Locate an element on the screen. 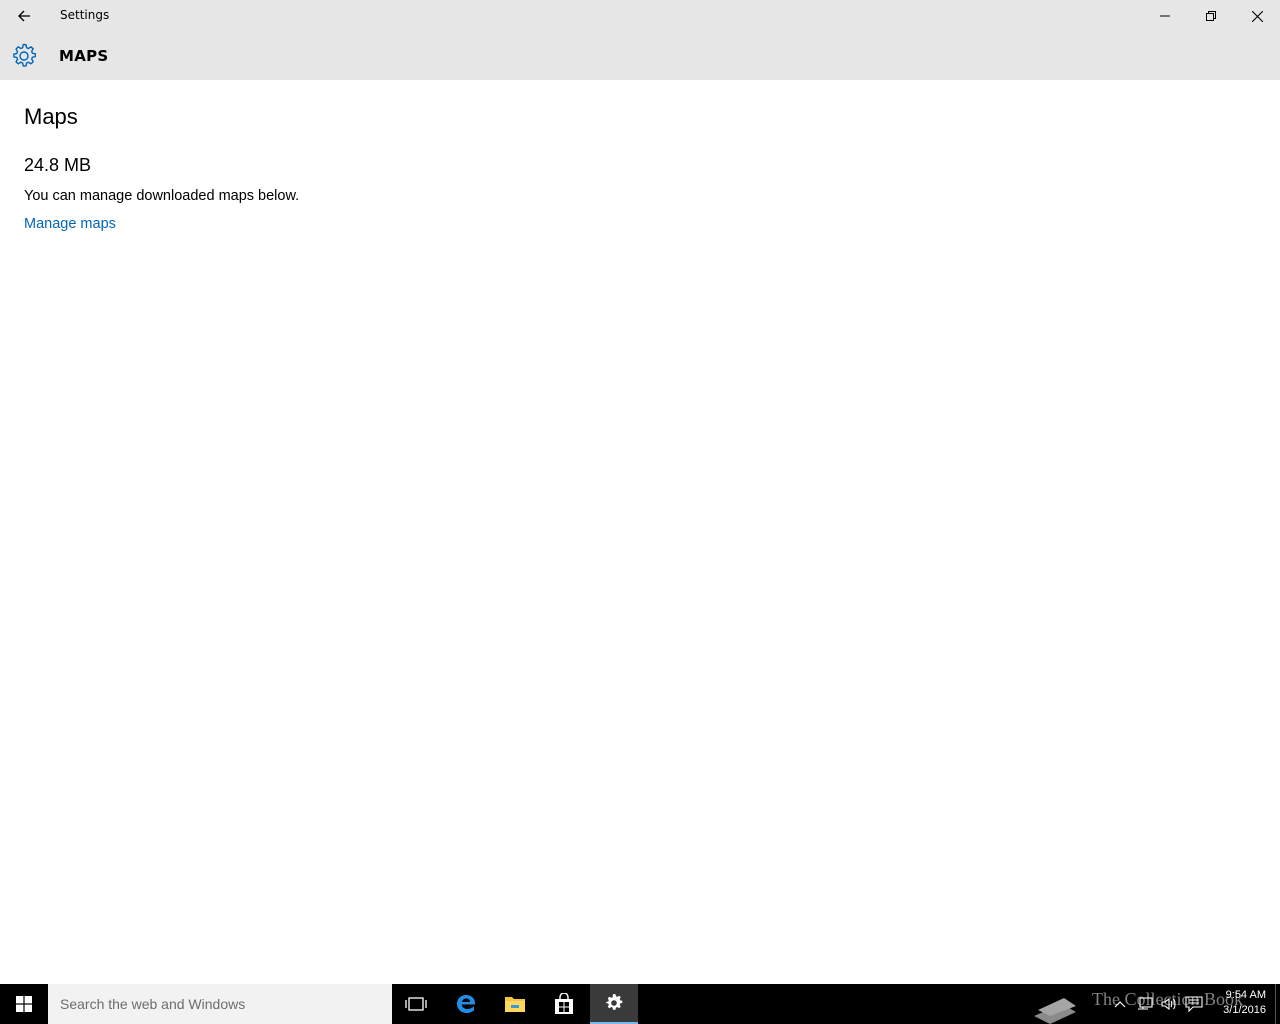 This screenshot has height=1024, width=1280. volume-button is located at coordinates (1169, 1004).